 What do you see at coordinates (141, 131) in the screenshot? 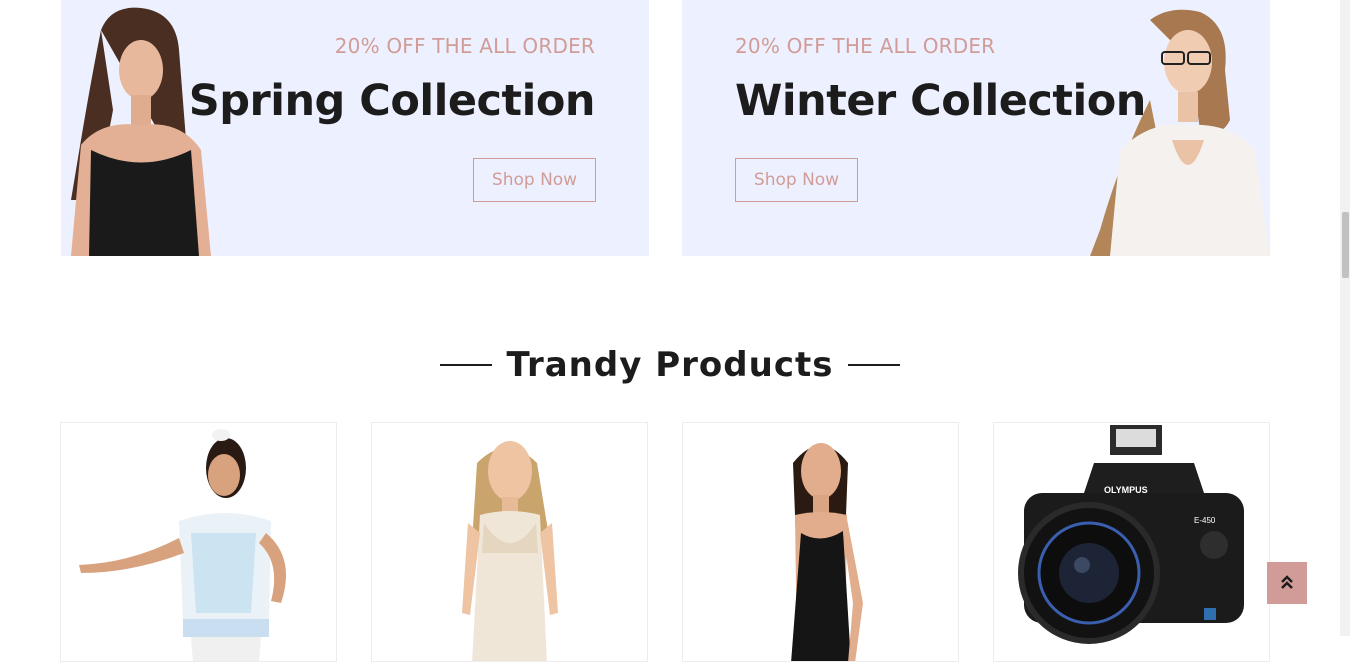
I see `spring-model-image` at bounding box center [141, 131].